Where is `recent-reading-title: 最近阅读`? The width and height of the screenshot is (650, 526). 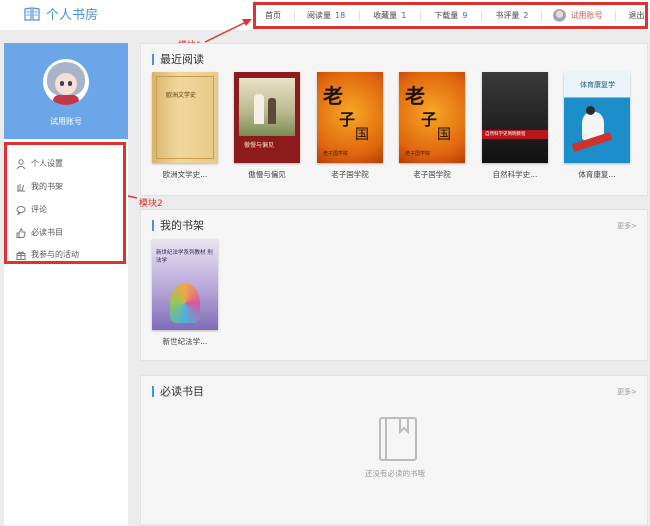 recent-reading-title: 最近阅读 is located at coordinates (178, 59).